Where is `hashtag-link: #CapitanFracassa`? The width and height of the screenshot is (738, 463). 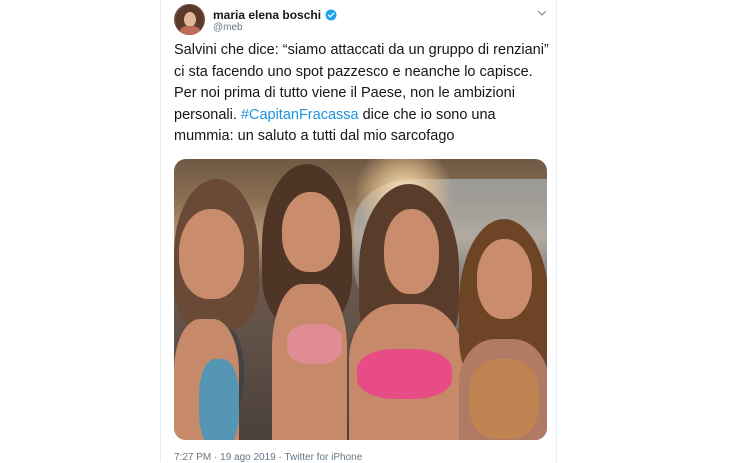
hashtag-link: #CapitanFracassa is located at coordinates (300, 115).